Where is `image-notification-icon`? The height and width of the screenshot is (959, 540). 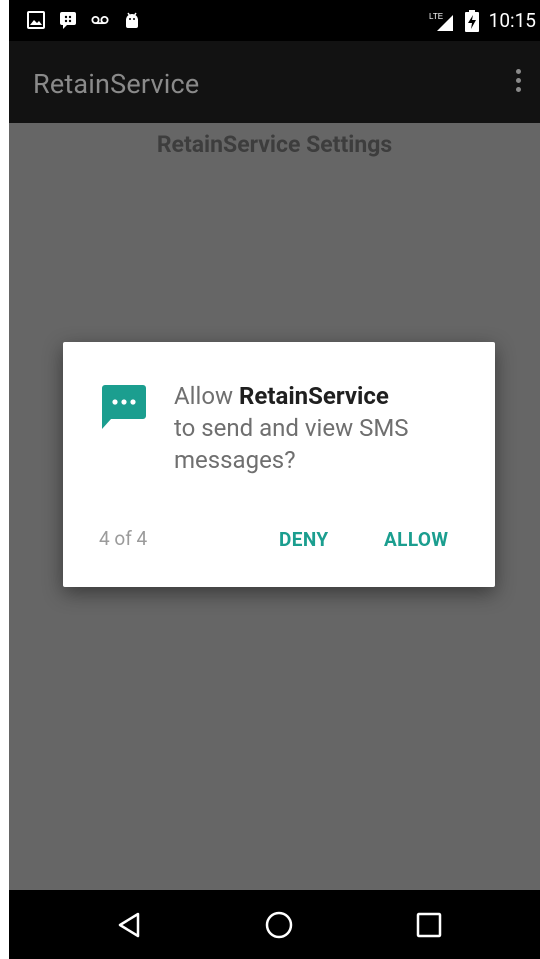 image-notification-icon is located at coordinates (36, 20).